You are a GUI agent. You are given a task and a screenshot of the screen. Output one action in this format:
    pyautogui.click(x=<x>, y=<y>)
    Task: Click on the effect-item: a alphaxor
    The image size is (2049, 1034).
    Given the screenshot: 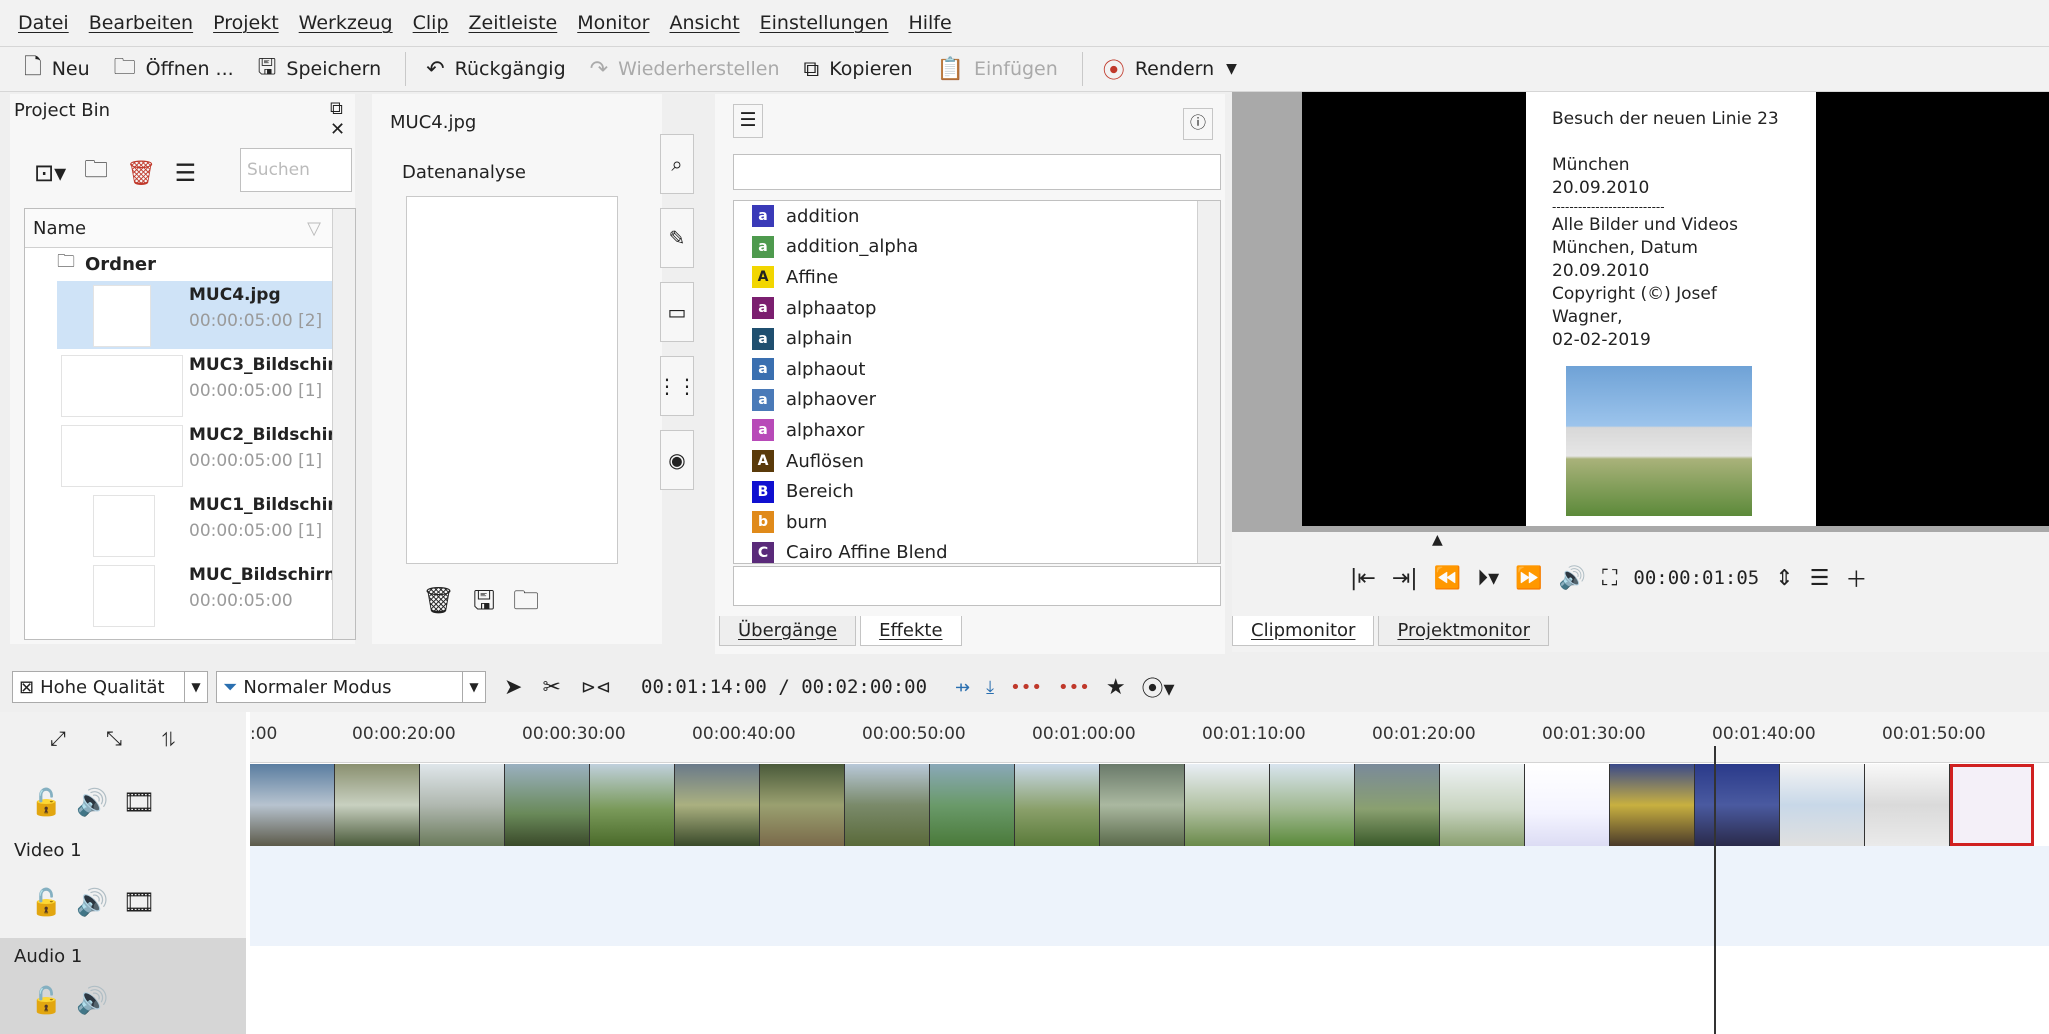 What is the action you would take?
    pyautogui.click(x=977, y=430)
    